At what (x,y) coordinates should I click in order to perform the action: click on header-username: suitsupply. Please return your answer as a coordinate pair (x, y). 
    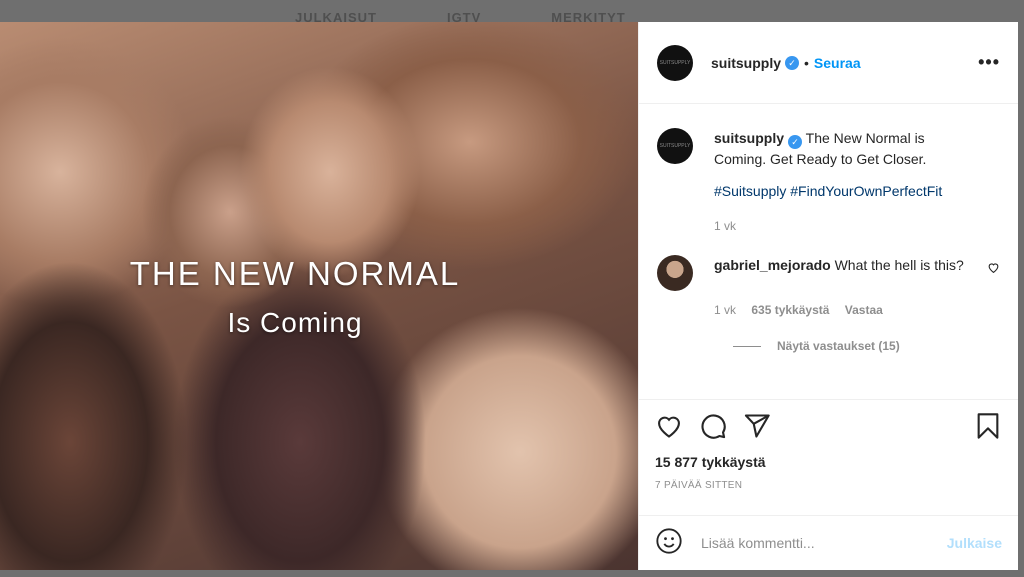
    Looking at the image, I should click on (746, 63).